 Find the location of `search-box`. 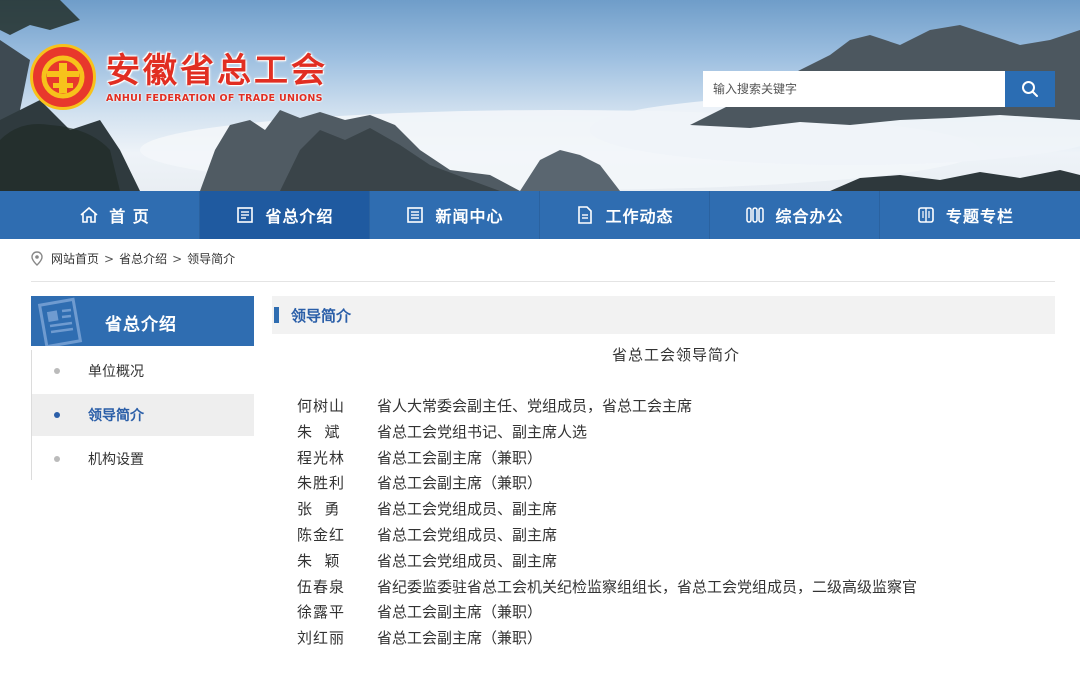

search-box is located at coordinates (879, 89).